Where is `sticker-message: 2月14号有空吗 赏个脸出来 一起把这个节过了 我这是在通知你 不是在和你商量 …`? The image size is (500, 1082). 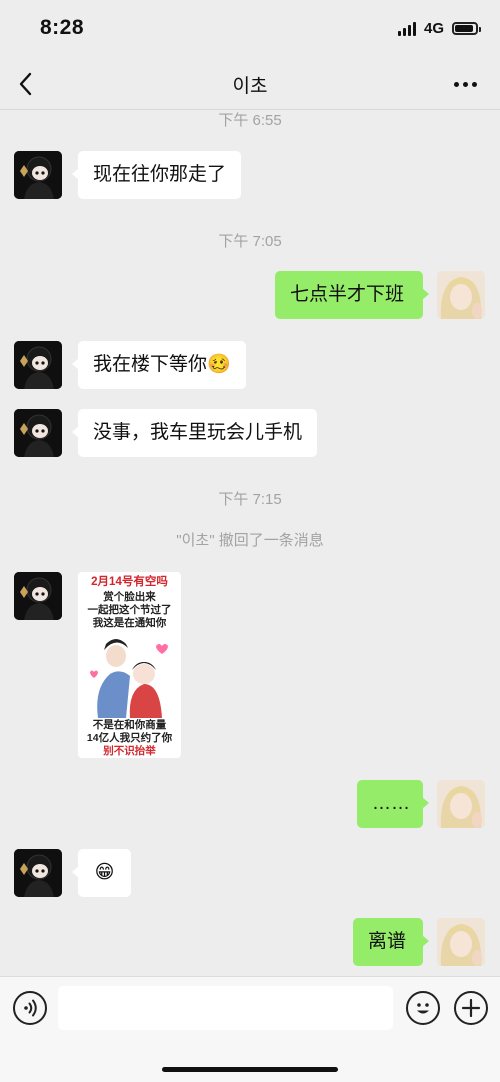
sticker-message: 2月14号有空吗 赏个脸出来 一起把这个节过了 我这是在通知你 不是在和你商量 … is located at coordinates (129, 665).